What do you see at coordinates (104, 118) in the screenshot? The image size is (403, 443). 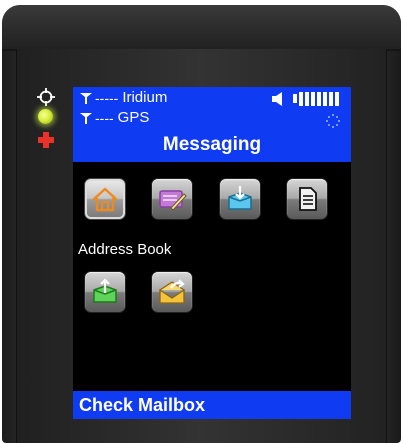 I see `gps-signal: ----` at bounding box center [104, 118].